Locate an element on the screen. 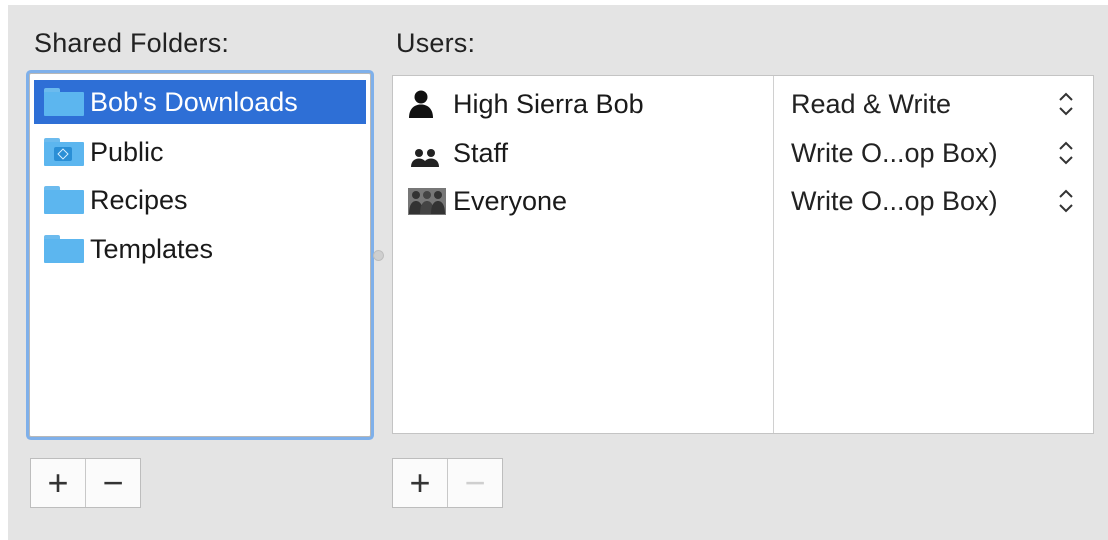 This screenshot has width=1108, height=540. folder-label: Bob's Downloads is located at coordinates (194, 101).